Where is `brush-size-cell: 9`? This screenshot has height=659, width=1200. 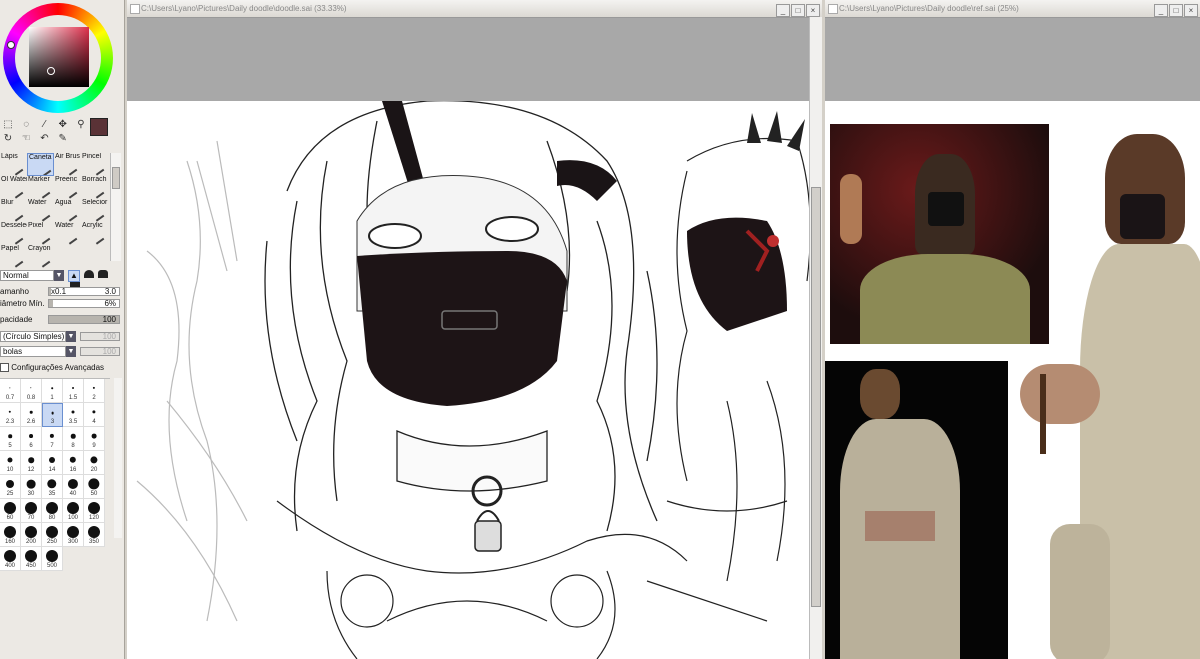
brush-size-cell: 9 is located at coordinates (94, 439).